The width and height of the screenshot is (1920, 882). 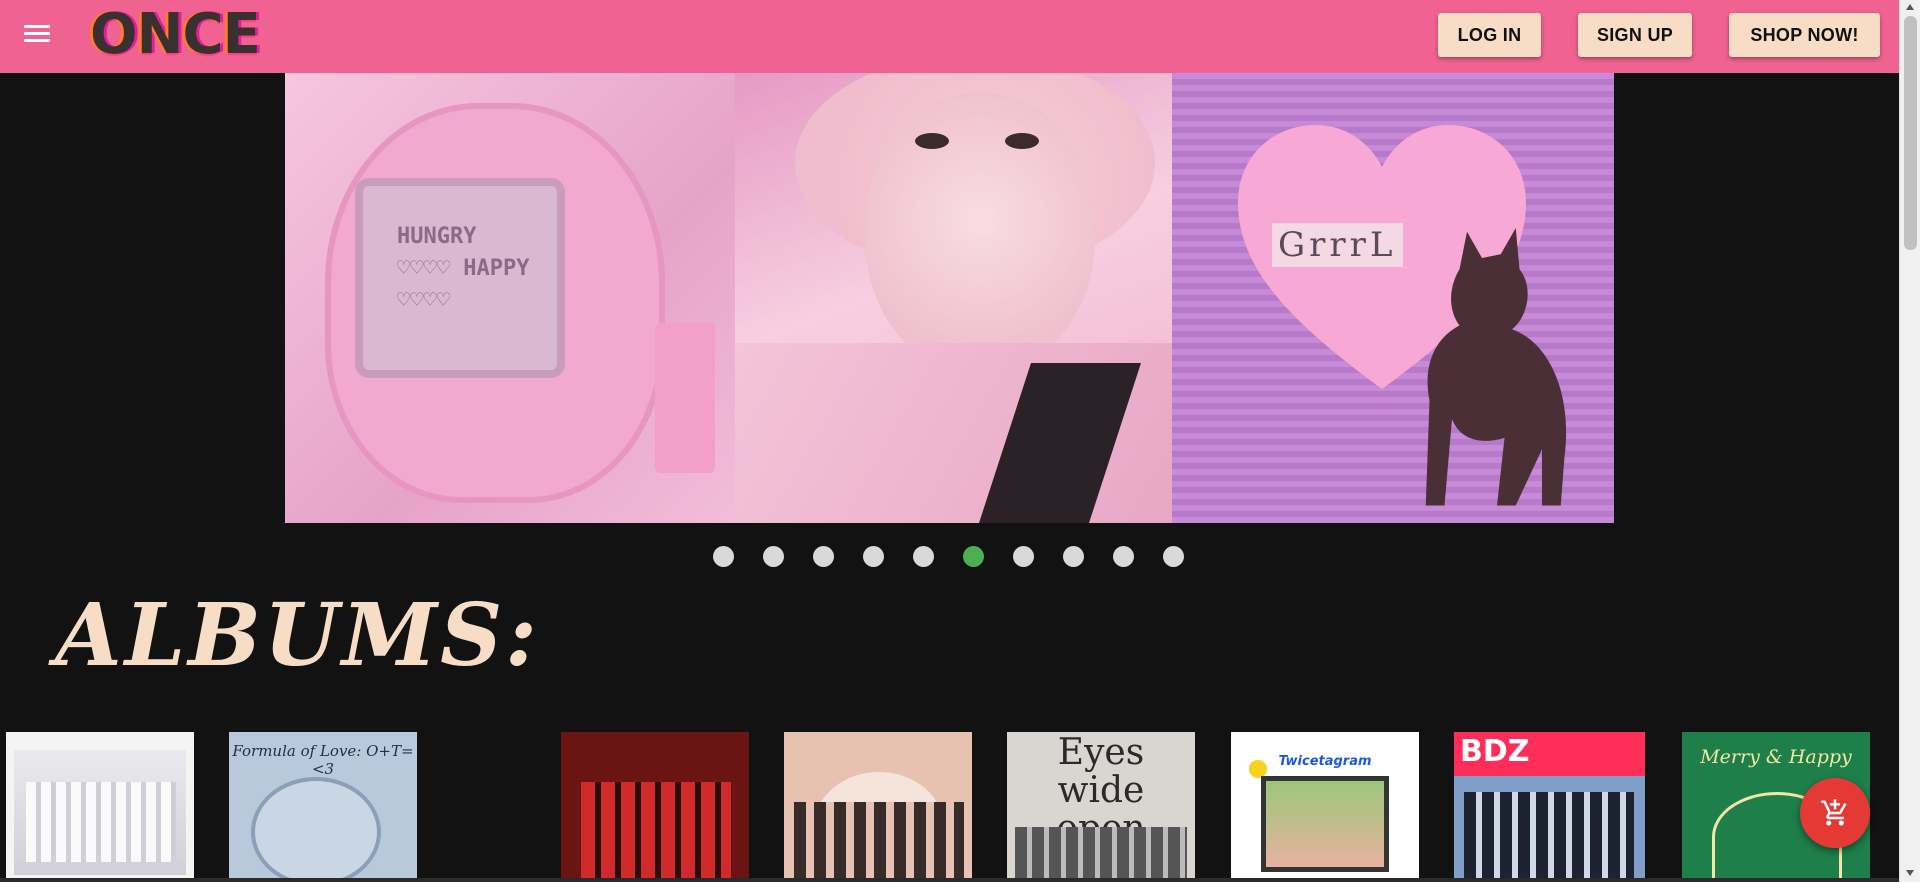 I want to click on shop-now-button: SHOP NOW!, so click(x=1804, y=35).